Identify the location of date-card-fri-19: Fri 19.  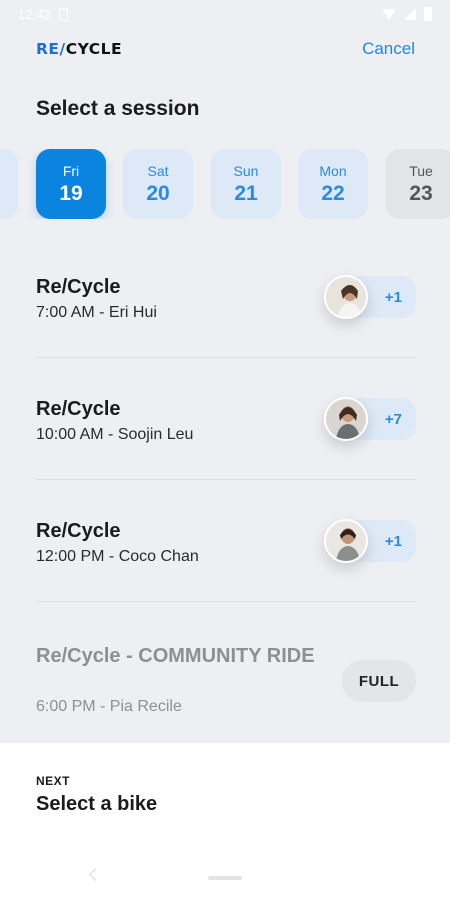
(71, 184).